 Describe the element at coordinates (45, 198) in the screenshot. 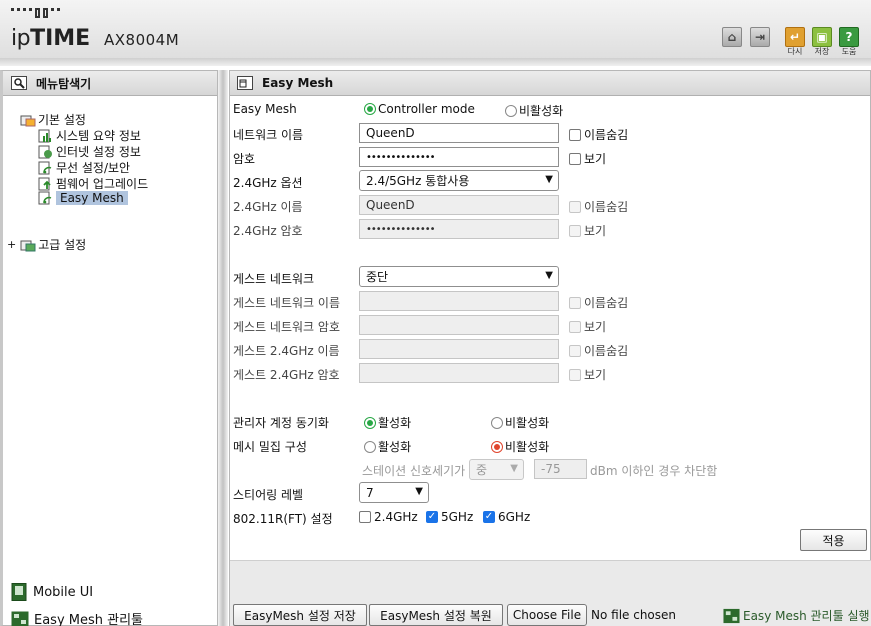

I see `mesh-doc-icon` at that location.